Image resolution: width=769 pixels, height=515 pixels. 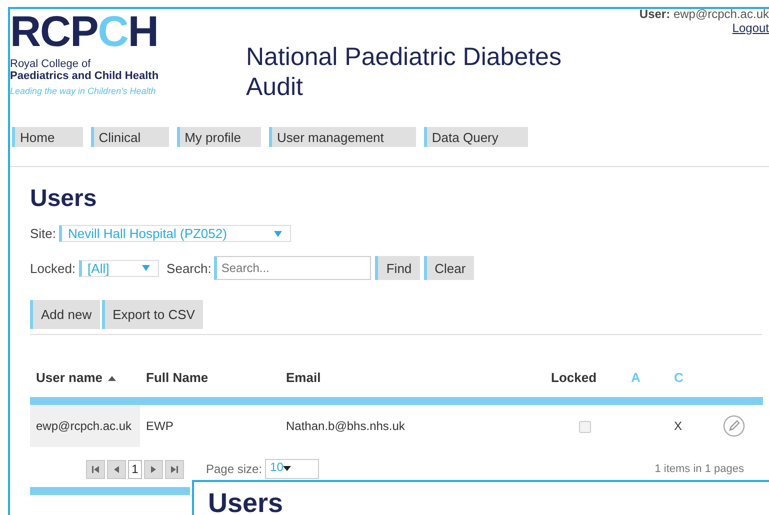 I want to click on sort-arrow-icon, so click(x=112, y=378).